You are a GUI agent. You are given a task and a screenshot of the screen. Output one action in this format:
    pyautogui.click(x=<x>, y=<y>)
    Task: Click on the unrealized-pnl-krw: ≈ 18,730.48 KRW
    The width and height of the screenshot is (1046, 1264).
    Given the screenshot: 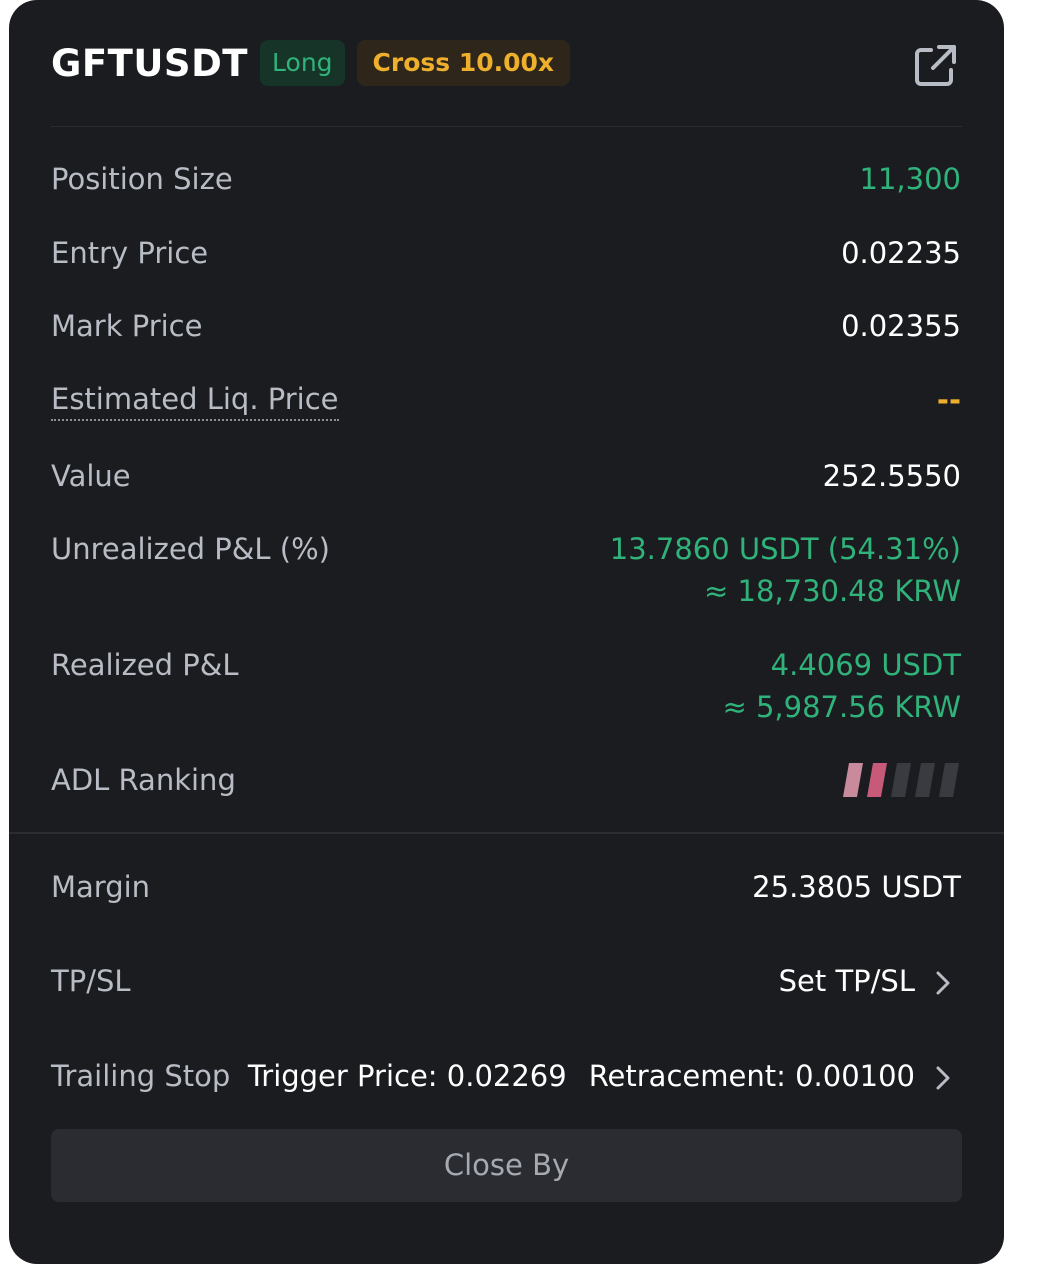 What is the action you would take?
    pyautogui.click(x=832, y=591)
    